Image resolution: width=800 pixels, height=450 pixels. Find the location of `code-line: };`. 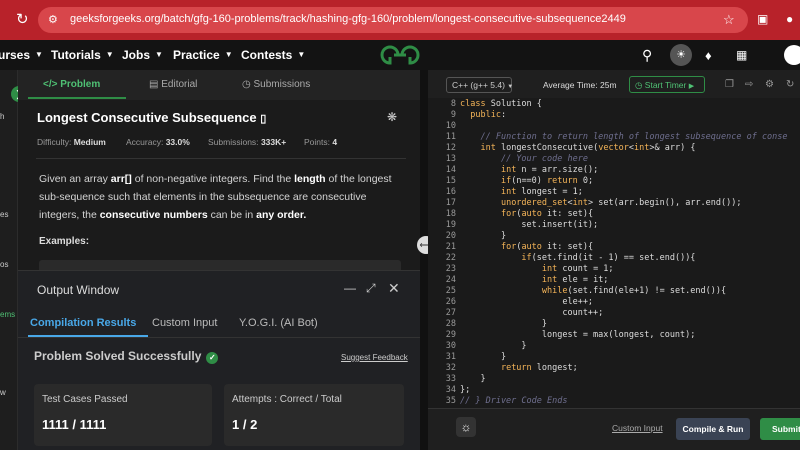

code-line: }; is located at coordinates (465, 390).